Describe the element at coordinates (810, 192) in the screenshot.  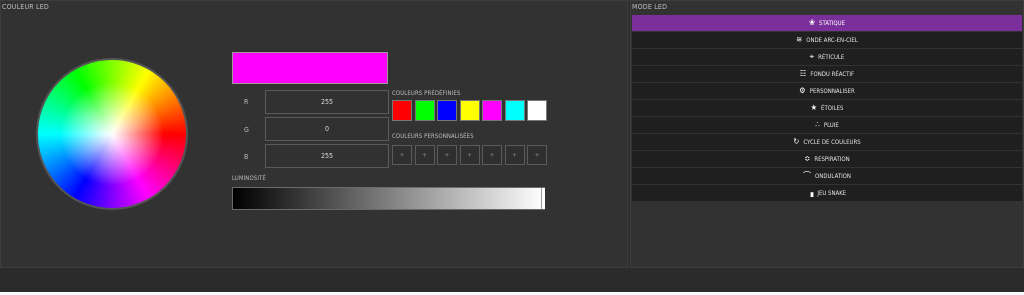
I see `snake-icon: ▗` at that location.